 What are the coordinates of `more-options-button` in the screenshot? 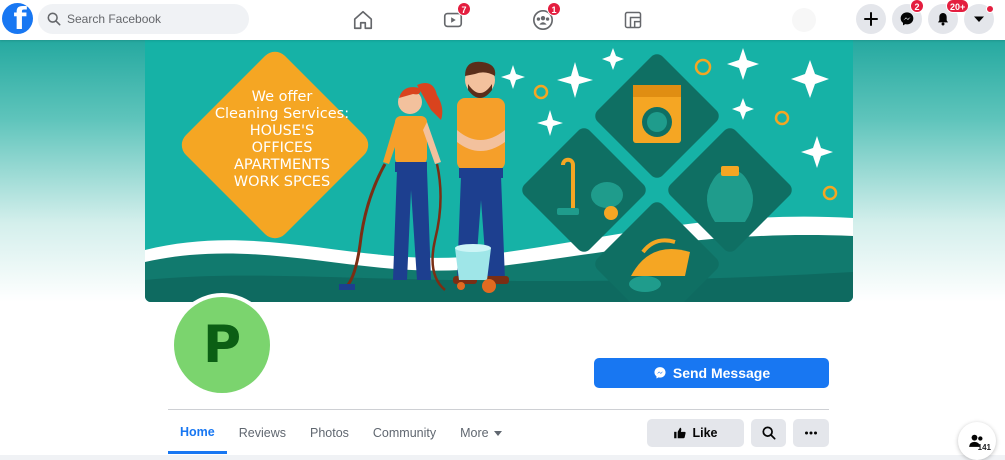 It's located at (811, 433).